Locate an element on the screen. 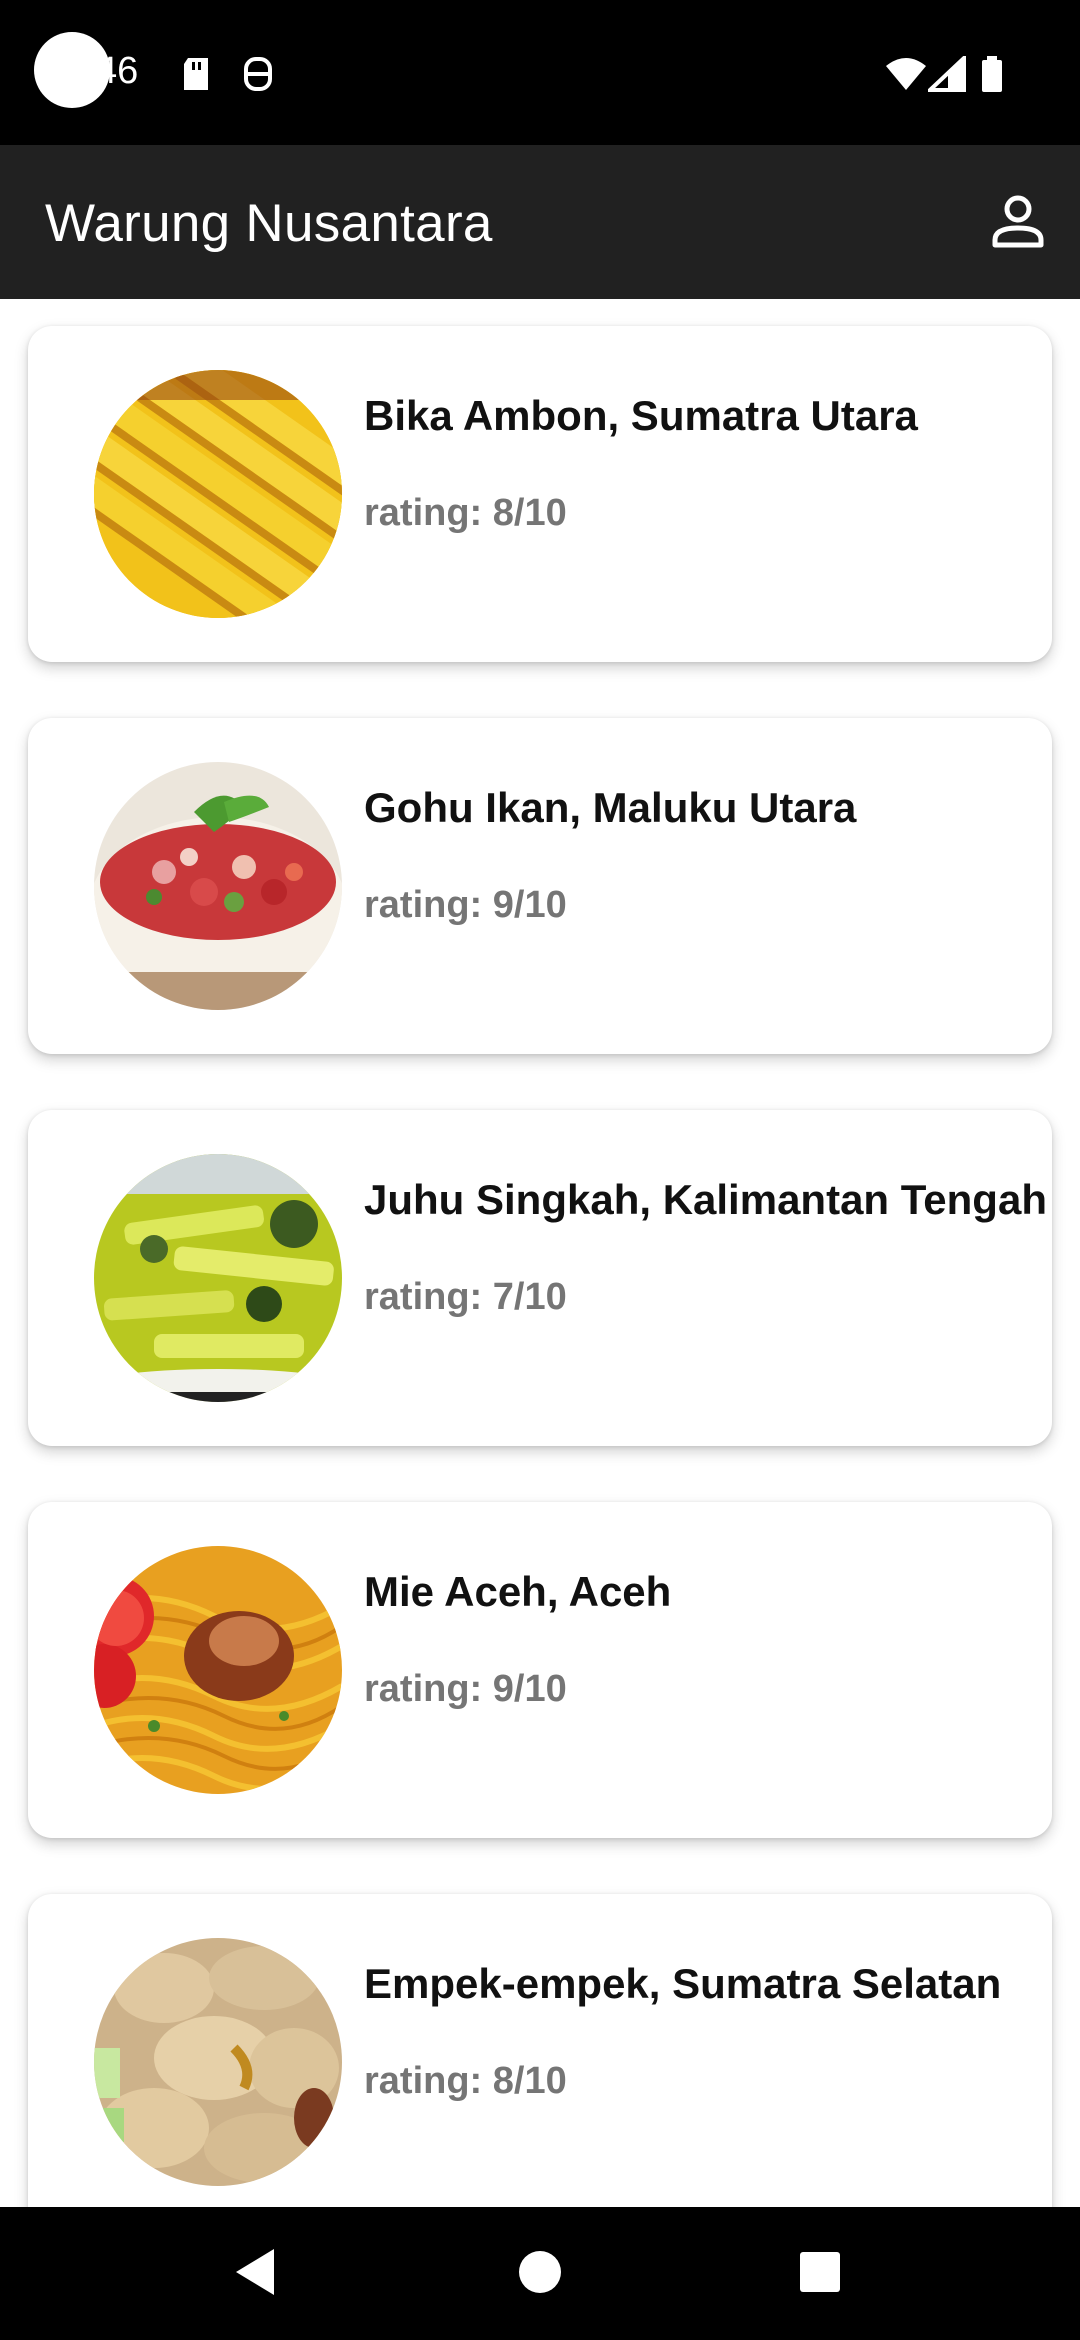 This screenshot has width=1080, height=2340. home-circle-icon is located at coordinates (540, 2272).